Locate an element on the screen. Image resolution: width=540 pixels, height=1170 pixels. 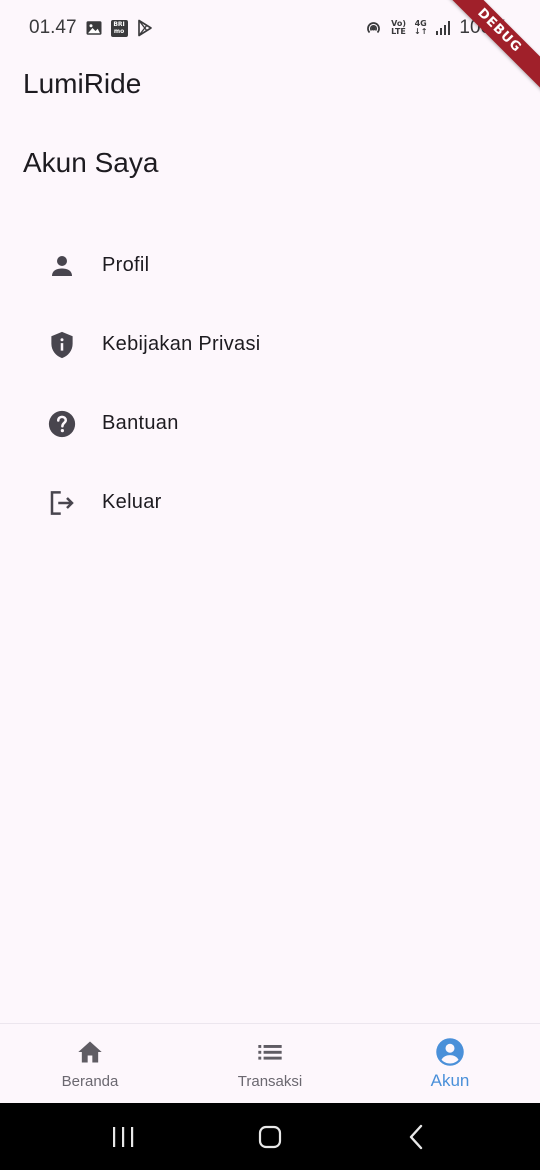
status-left: 01.47 BRI mo is located at coordinates (91, 28).